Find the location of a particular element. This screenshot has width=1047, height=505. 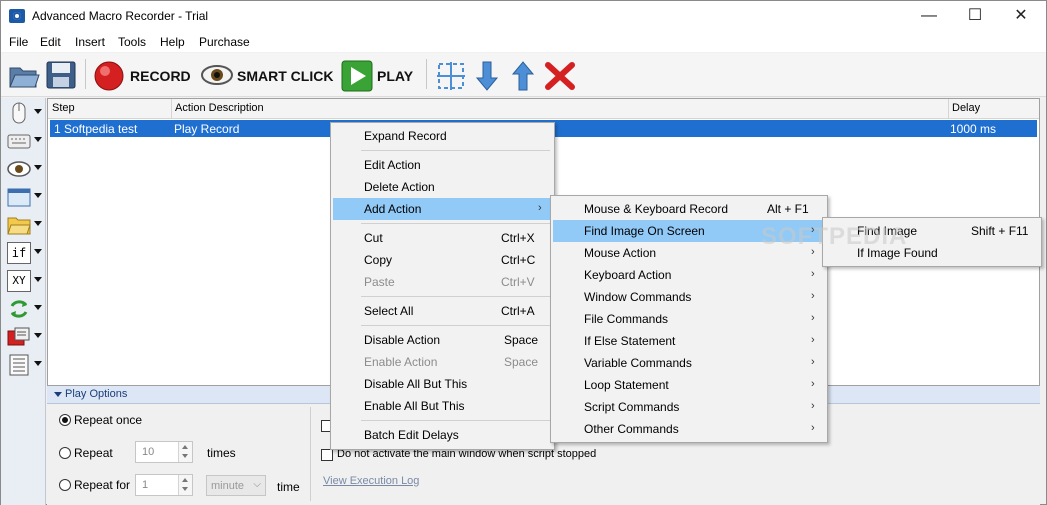

menu-item-disable-action: Disable Action Space is located at coordinates (442, 340).